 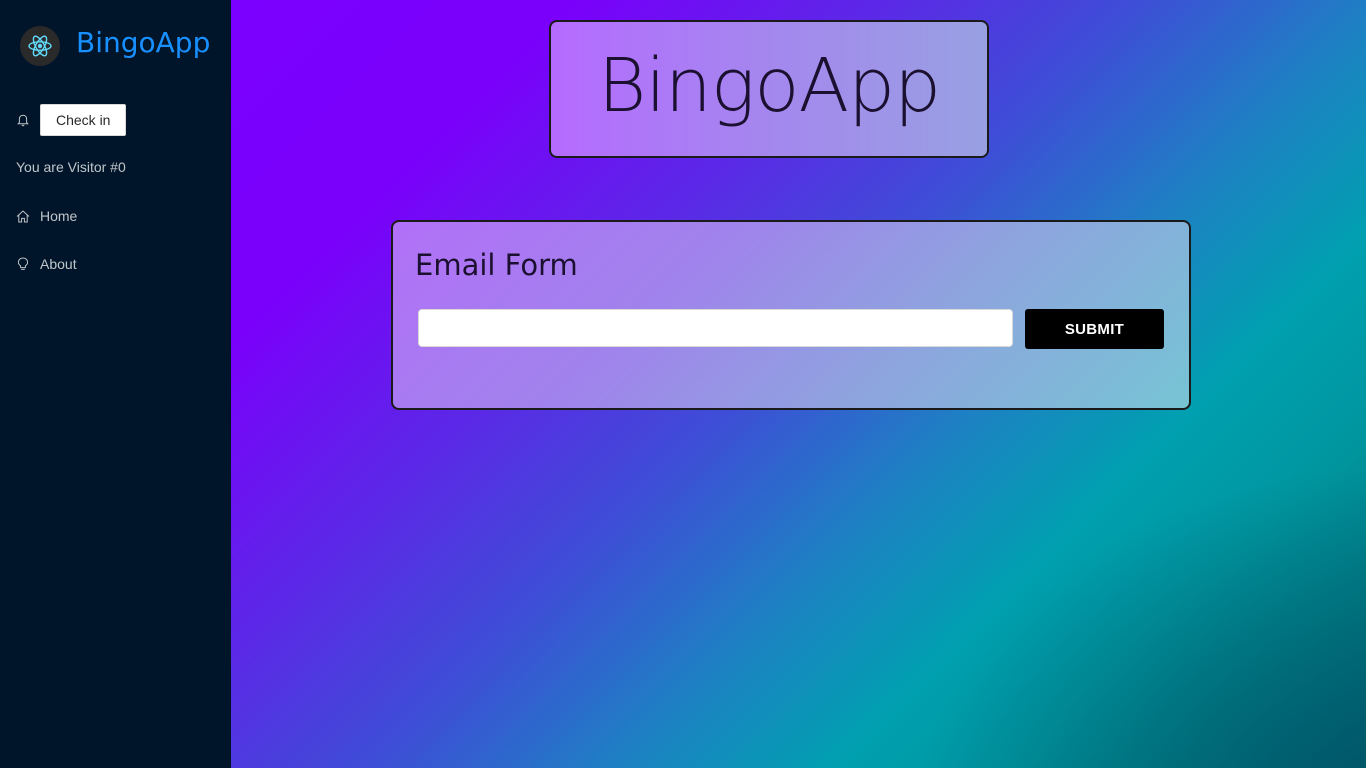 I want to click on email-input, so click(x=715, y=328).